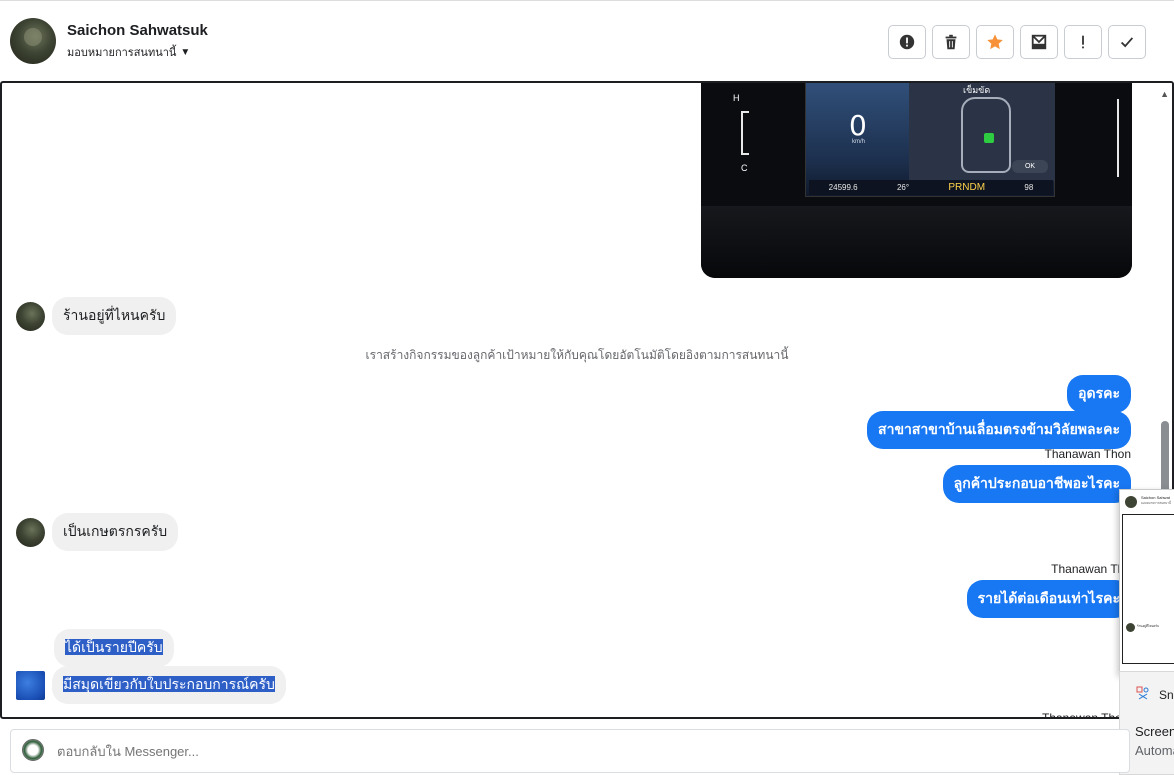  I want to click on selected-text: ได้เป็นรายปีครับ, so click(114, 647).